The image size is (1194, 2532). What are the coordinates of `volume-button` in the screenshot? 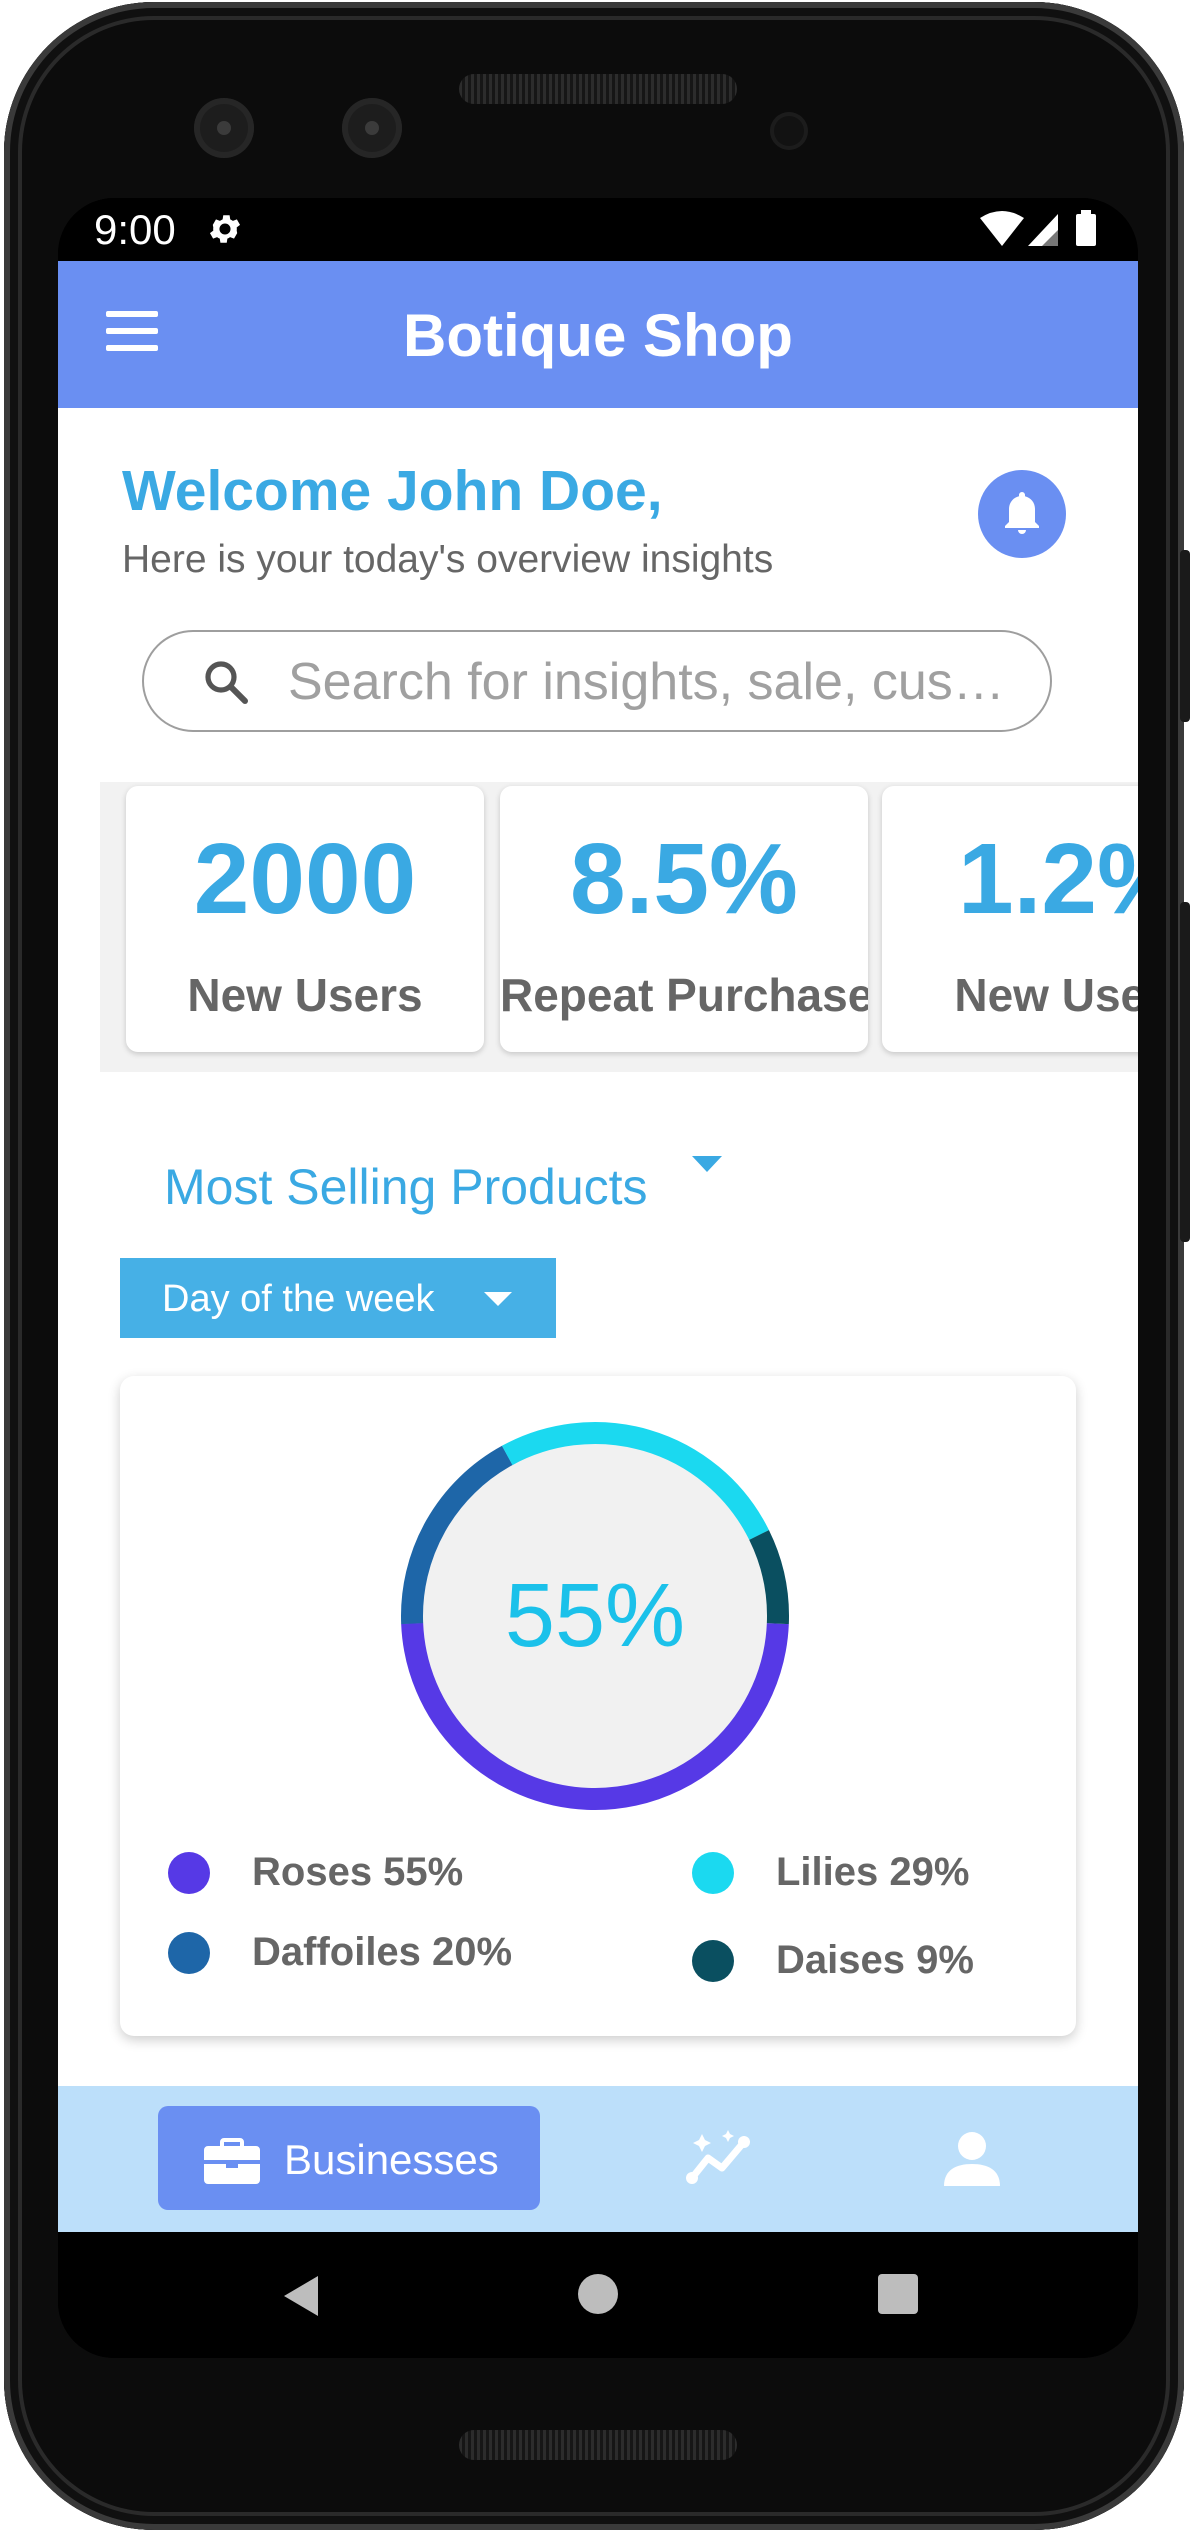 It's located at (1185, 1072).